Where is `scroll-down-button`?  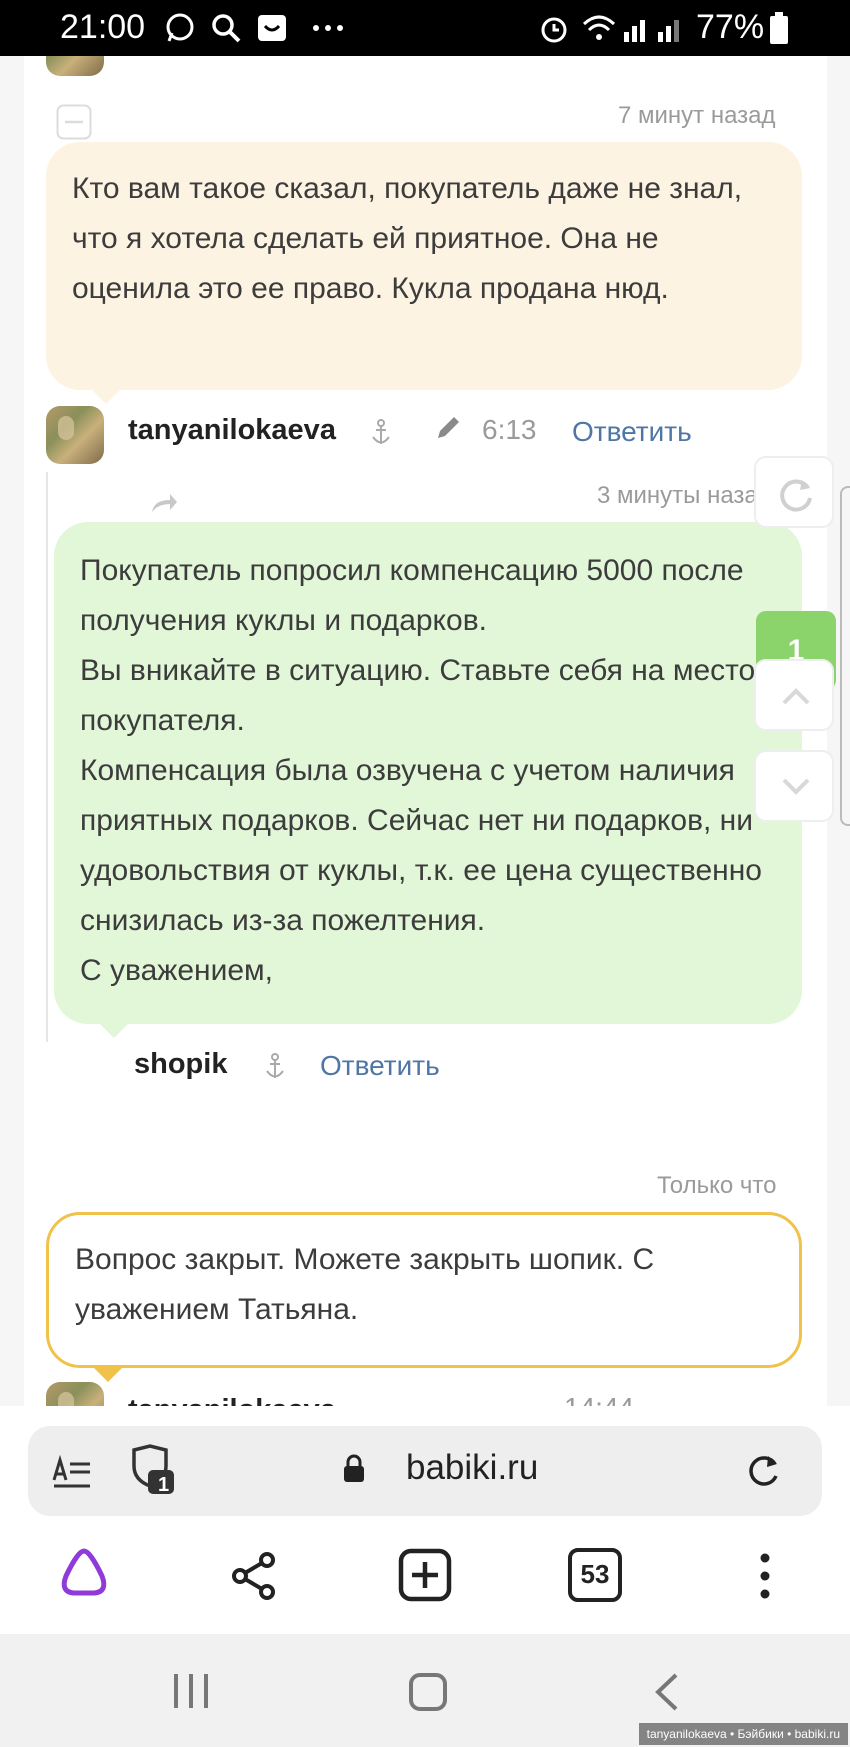
scroll-down-button is located at coordinates (794, 786).